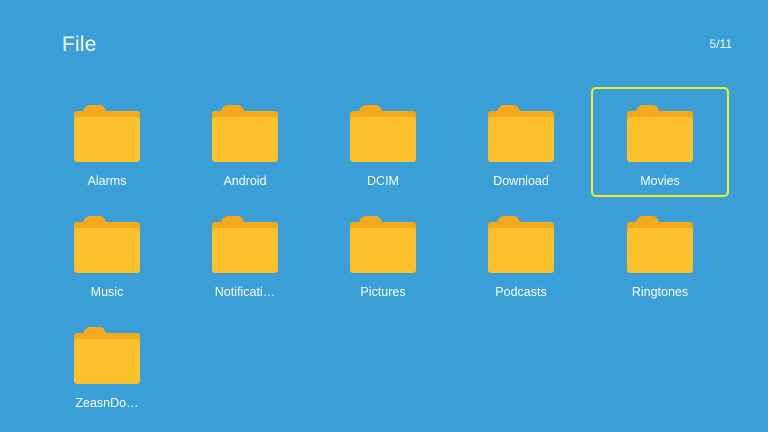  Describe the element at coordinates (383, 292) in the screenshot. I see `folder-label: Pictures` at that location.